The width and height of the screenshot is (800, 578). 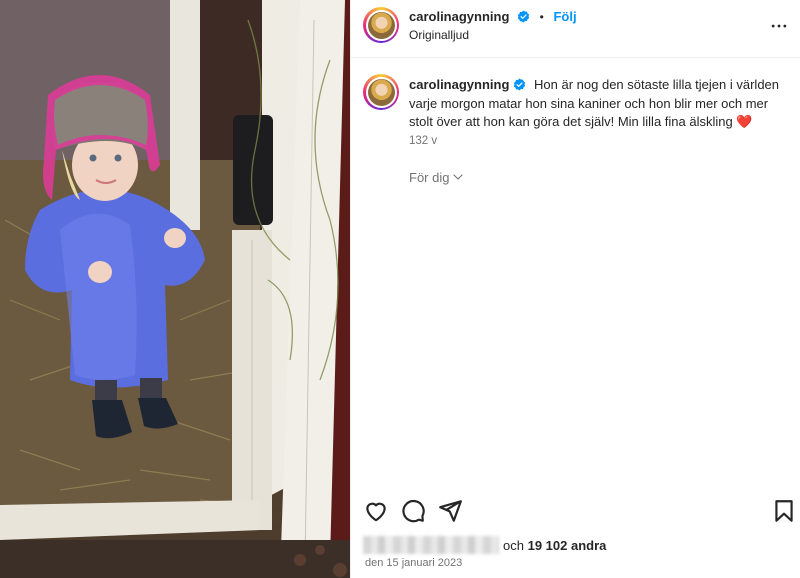 I want to click on blurred-liker-names, so click(x=431, y=545).